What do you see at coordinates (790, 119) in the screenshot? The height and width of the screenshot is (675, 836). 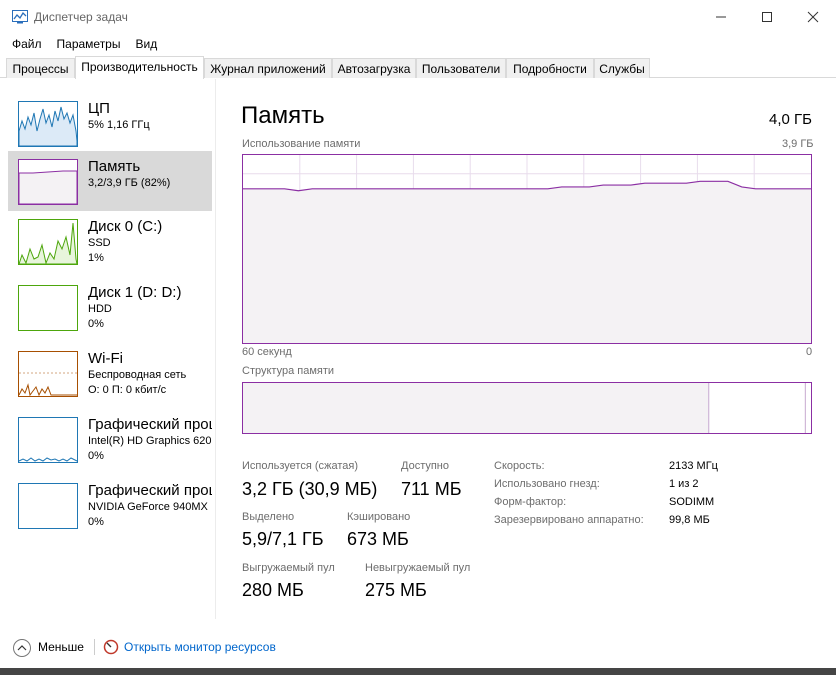 I see `memory-total: 4,0 ГБ` at bounding box center [790, 119].